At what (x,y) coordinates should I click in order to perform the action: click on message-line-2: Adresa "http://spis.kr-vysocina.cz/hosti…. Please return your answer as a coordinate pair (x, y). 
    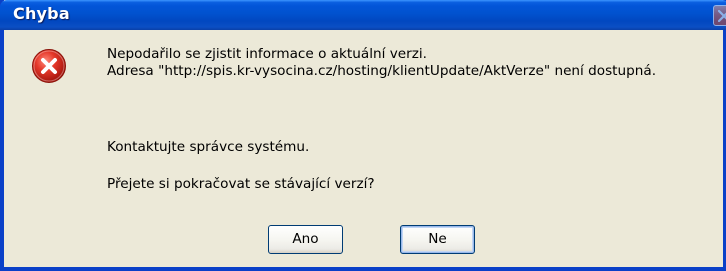
    Looking at the image, I should click on (382, 71).